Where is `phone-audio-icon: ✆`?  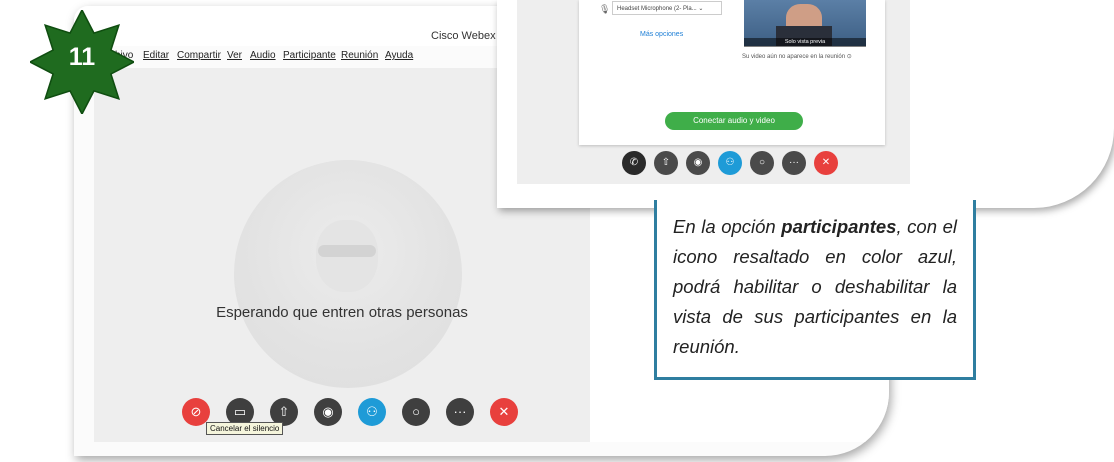
phone-audio-icon: ✆ is located at coordinates (634, 162).